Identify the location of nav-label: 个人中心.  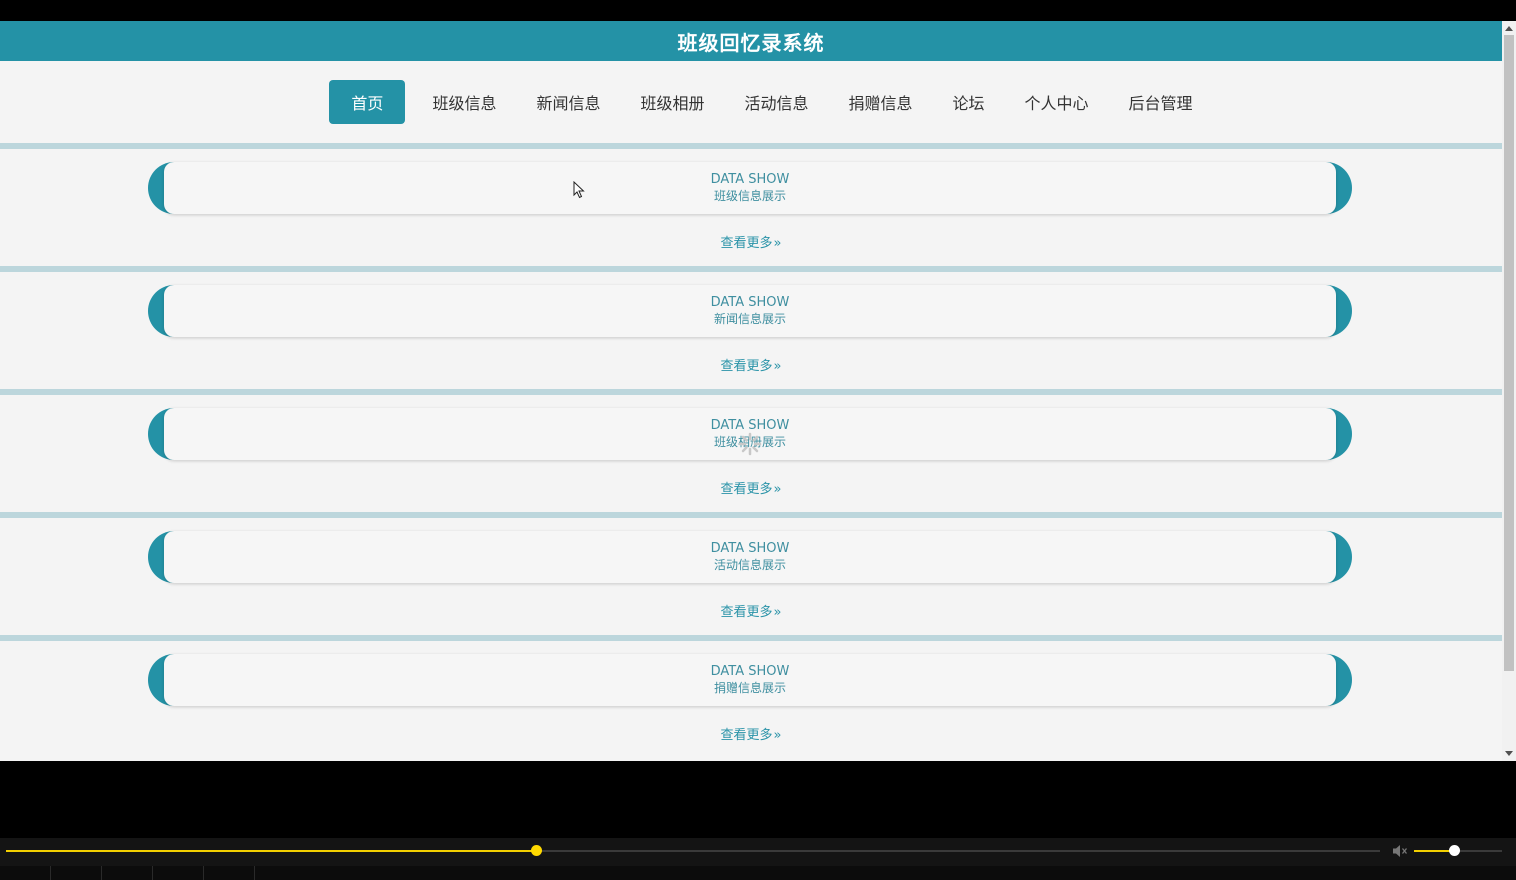
(1056, 103).